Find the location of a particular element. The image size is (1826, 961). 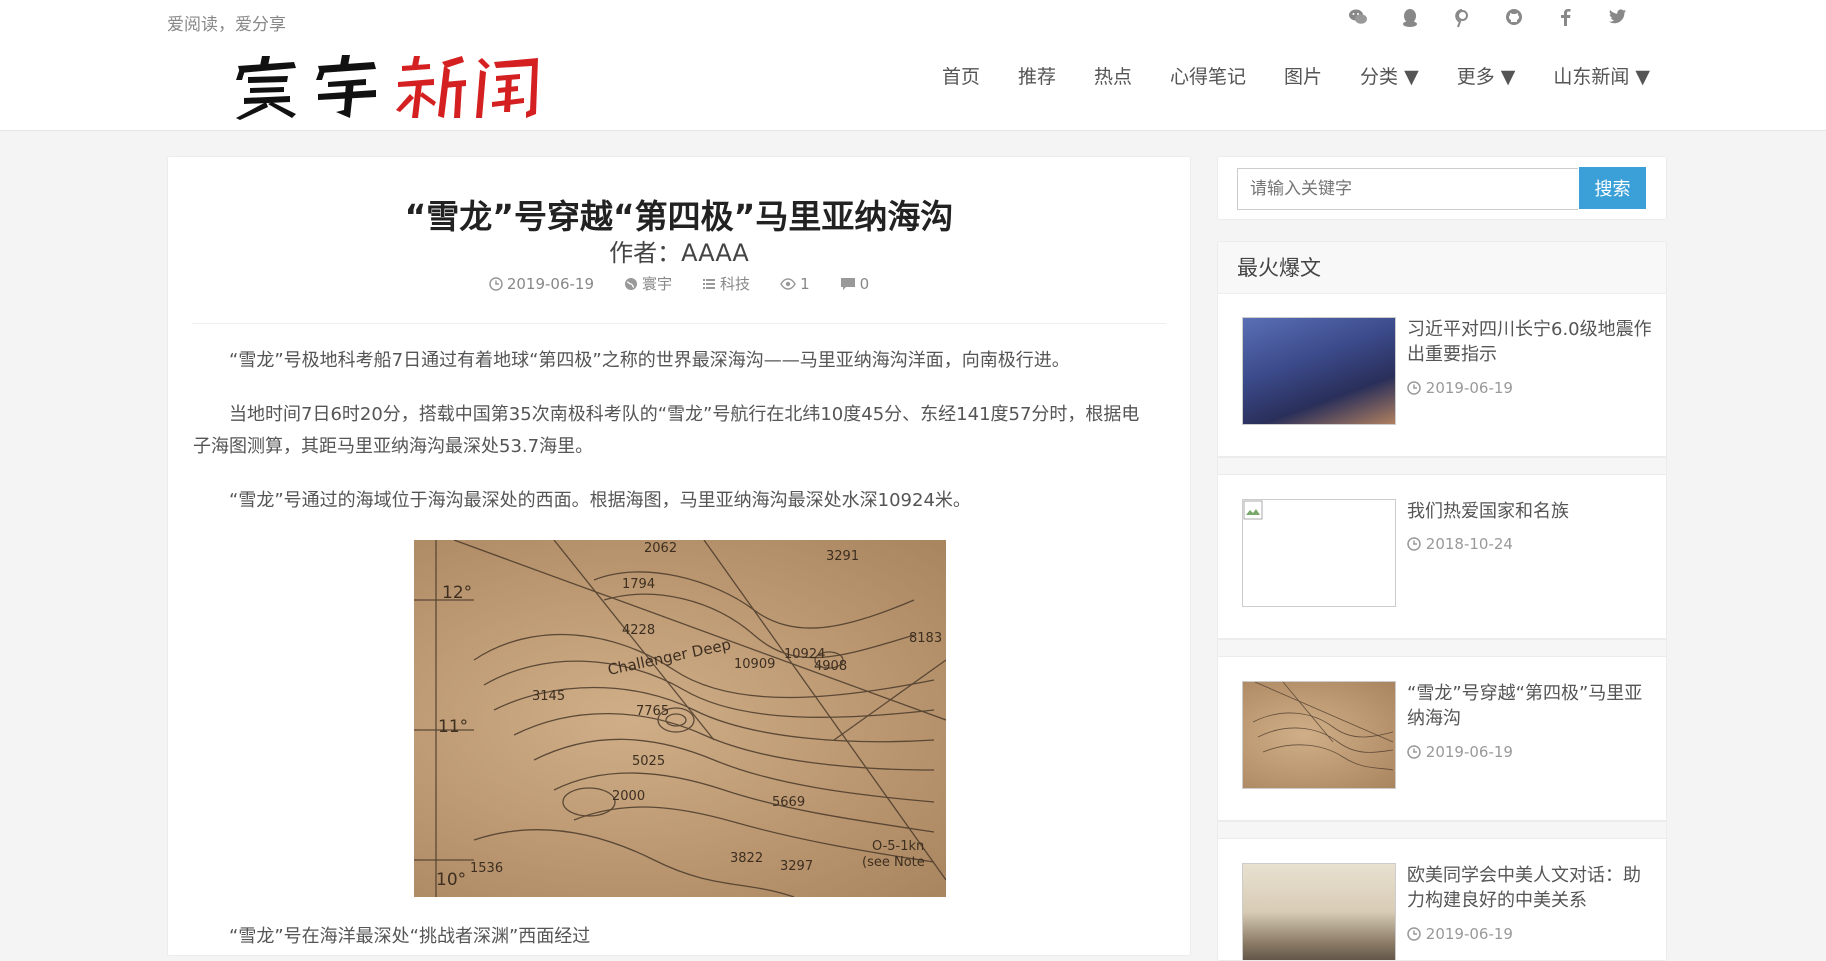

meta-date-text: 2019-06-19 is located at coordinates (550, 283).